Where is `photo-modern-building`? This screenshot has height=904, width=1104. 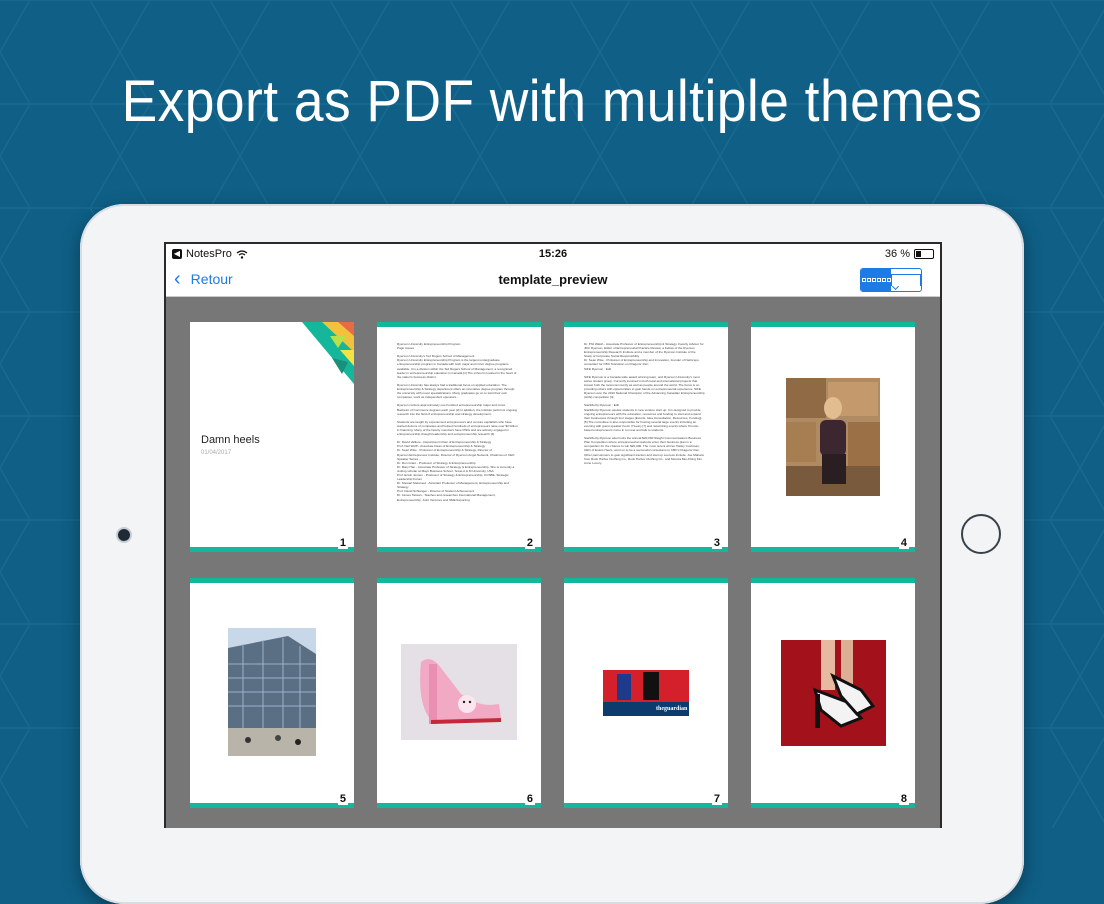 photo-modern-building is located at coordinates (272, 692).